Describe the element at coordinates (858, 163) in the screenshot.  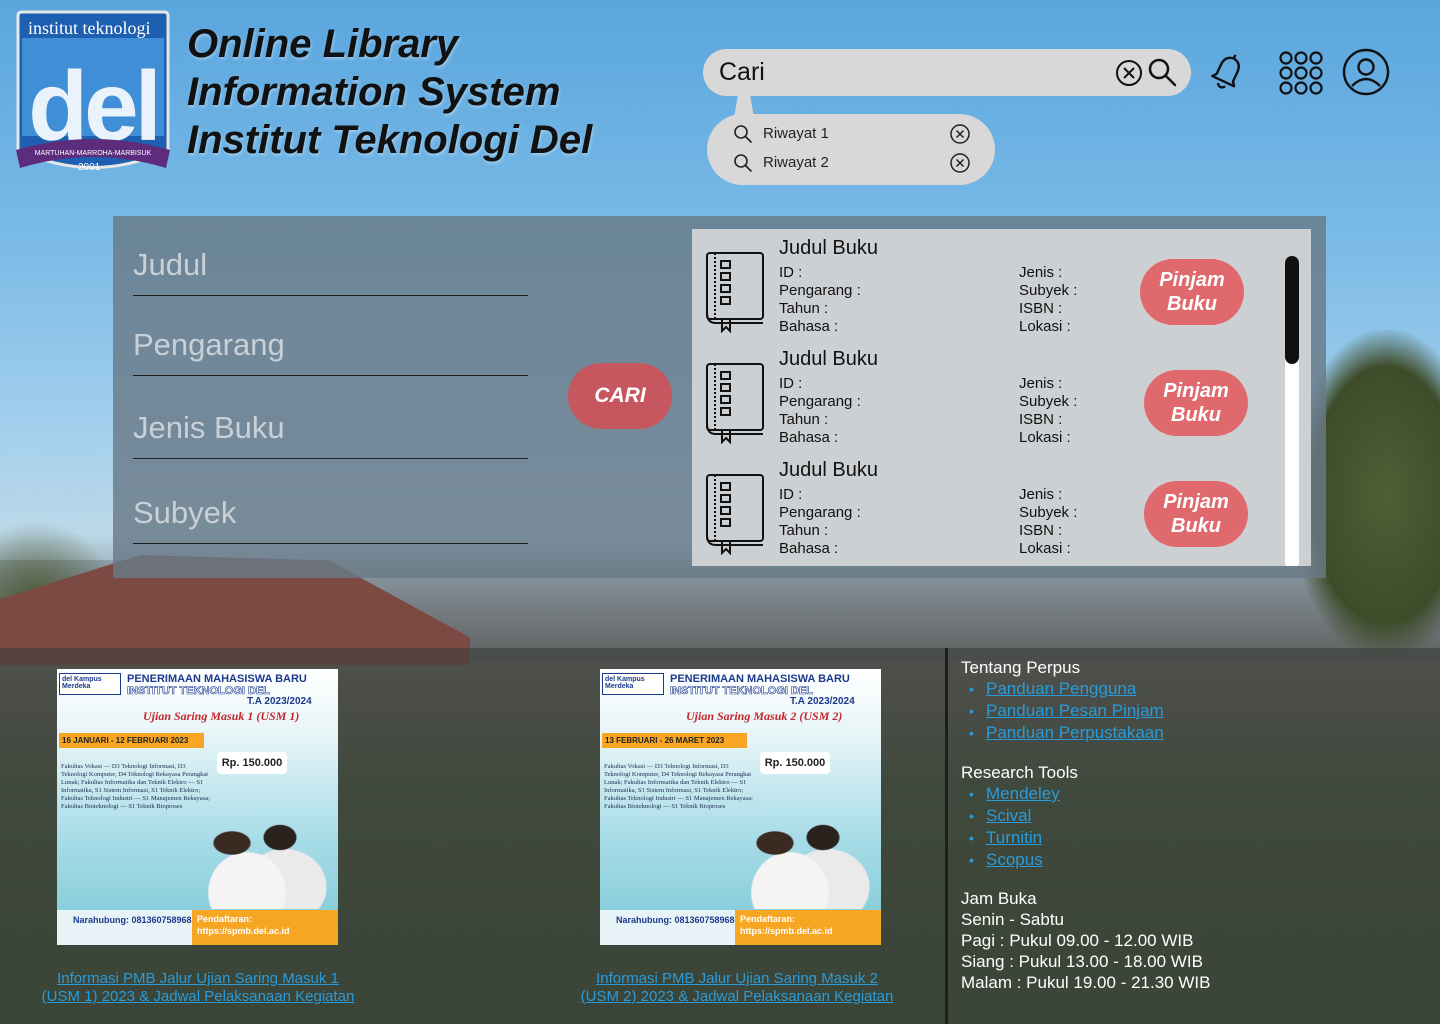
I see `search-history-item: Riwayat 2` at that location.